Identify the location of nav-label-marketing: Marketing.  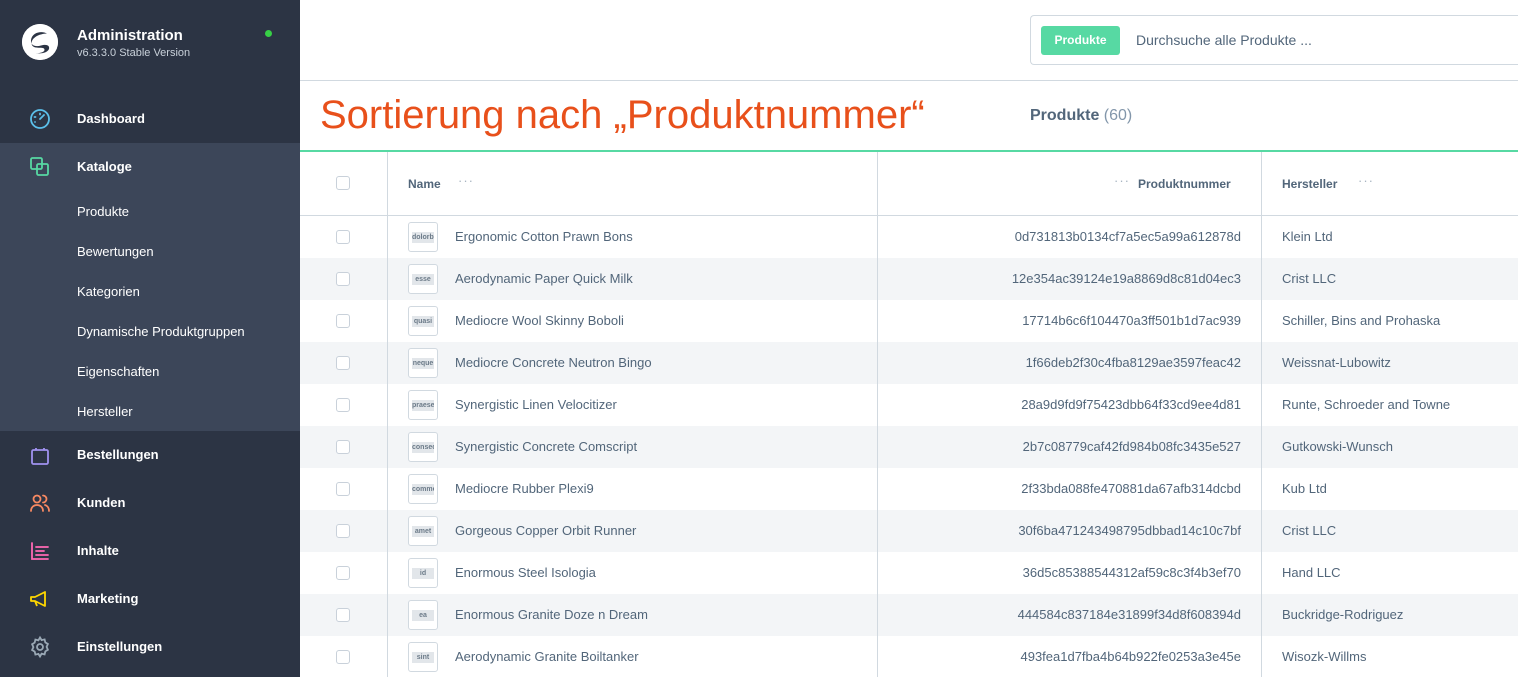
(108, 598).